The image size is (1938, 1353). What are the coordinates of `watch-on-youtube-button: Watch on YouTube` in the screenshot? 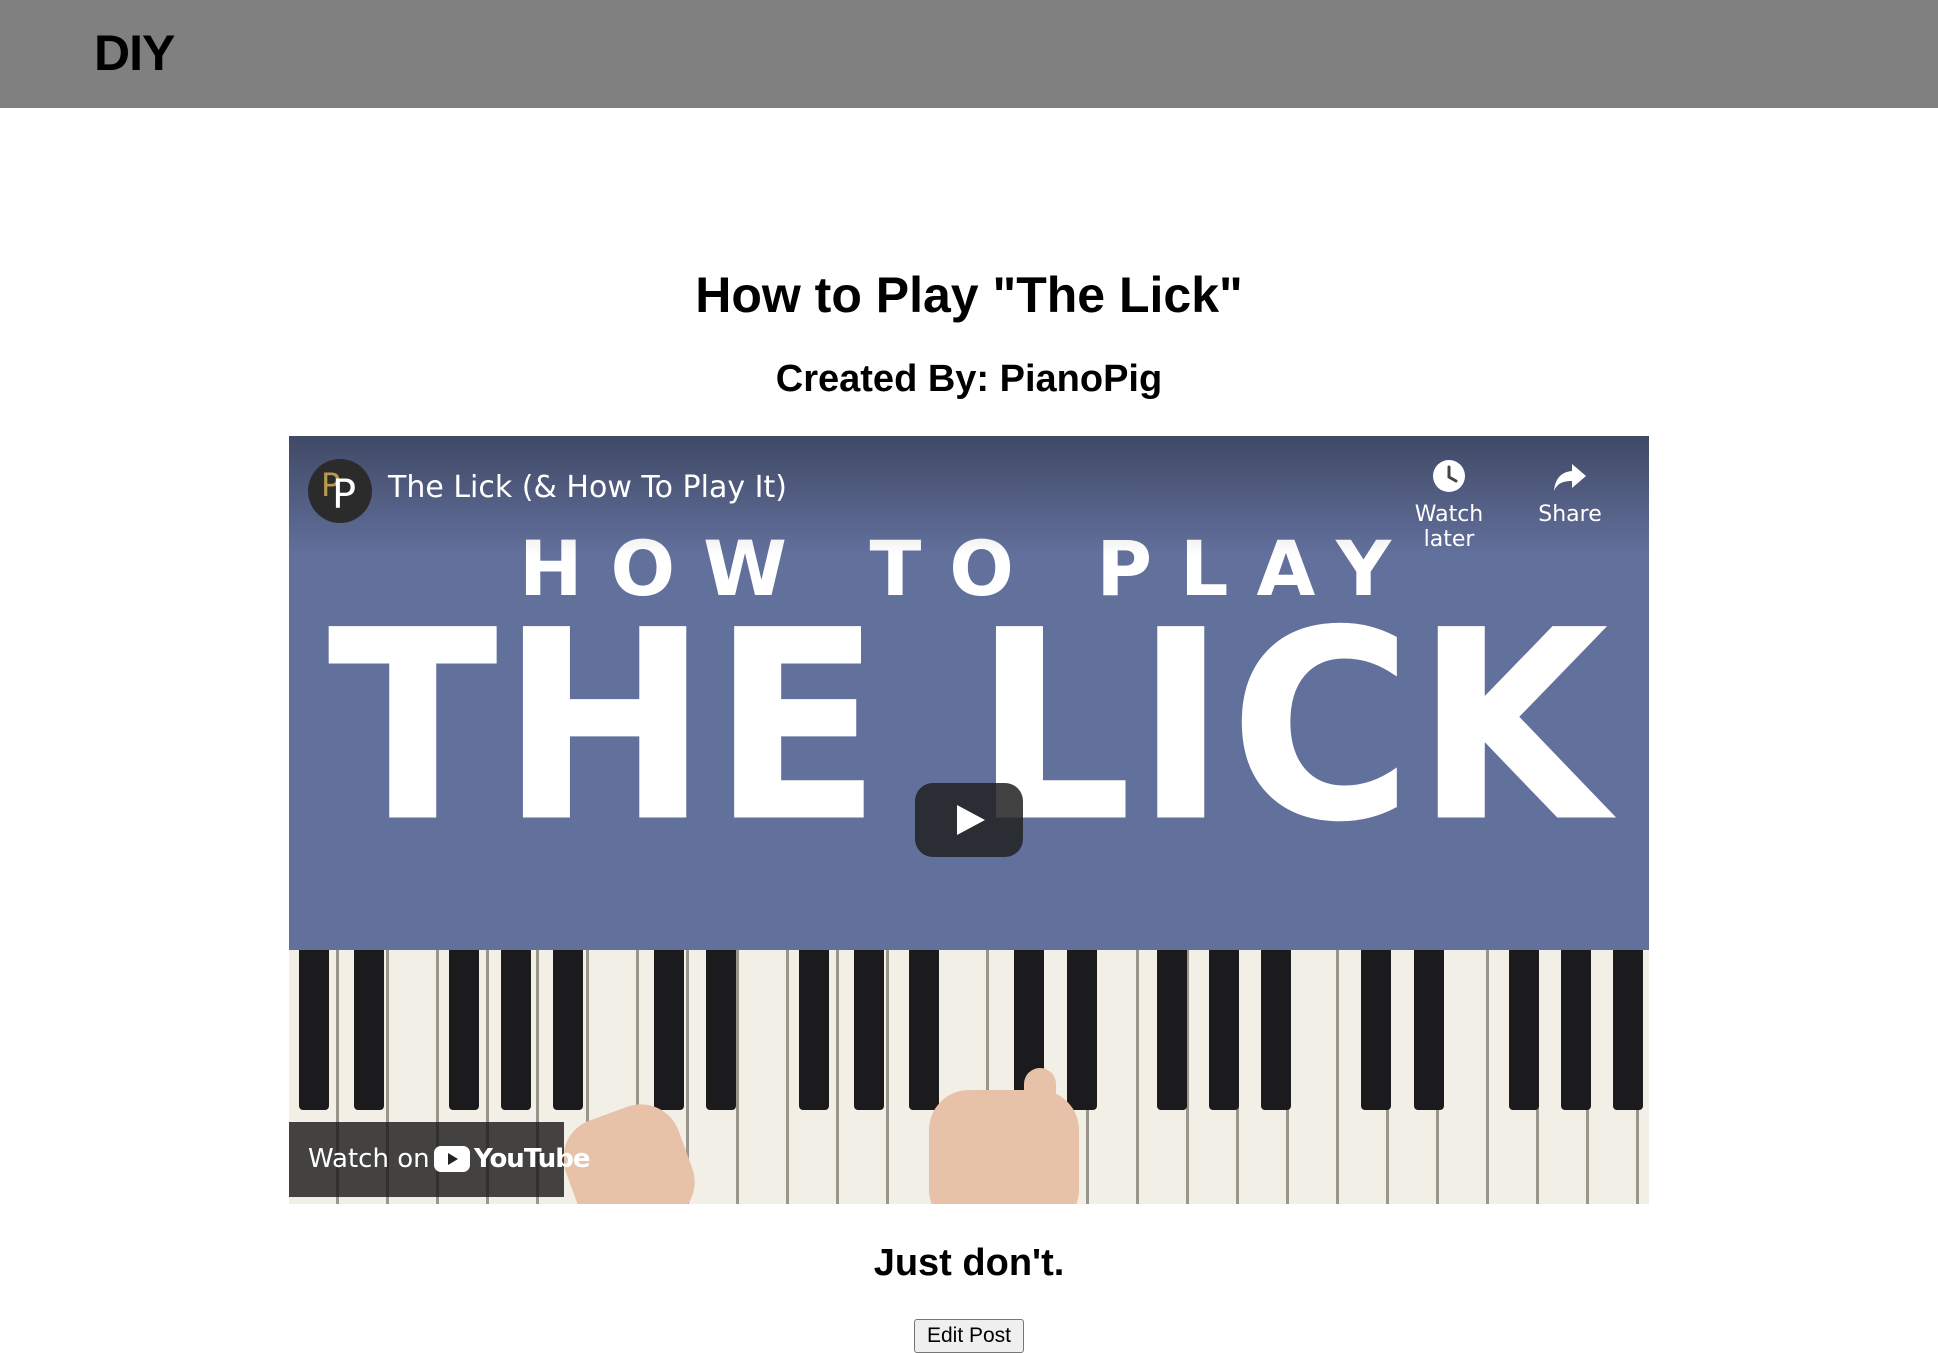 It's located at (439, 1159).